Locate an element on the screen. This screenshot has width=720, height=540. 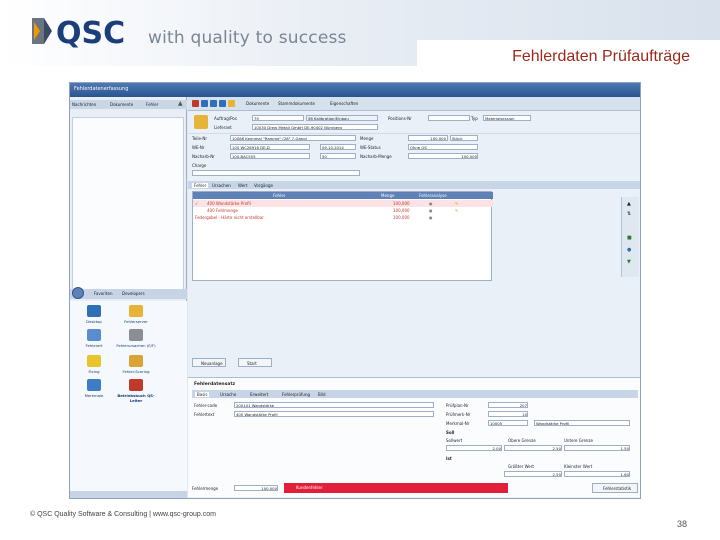
tab-fehler: Fehler is located at coordinates (152, 104).